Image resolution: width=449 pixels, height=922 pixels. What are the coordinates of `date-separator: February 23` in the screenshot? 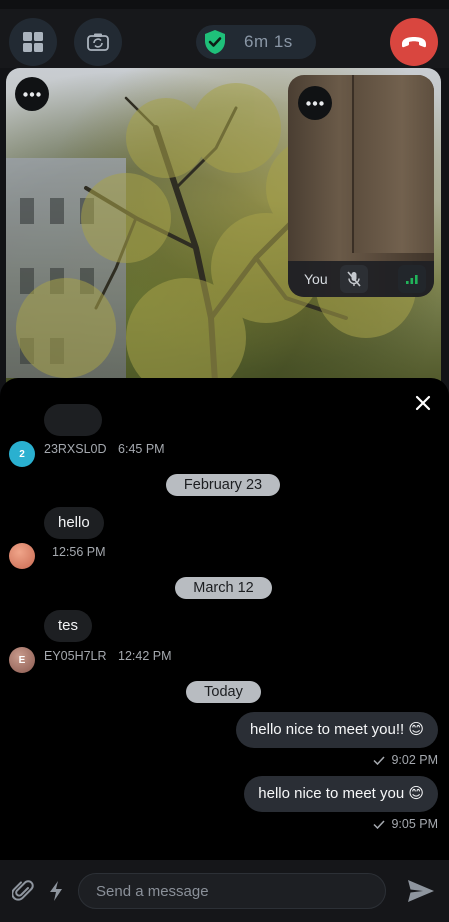 It's located at (223, 485).